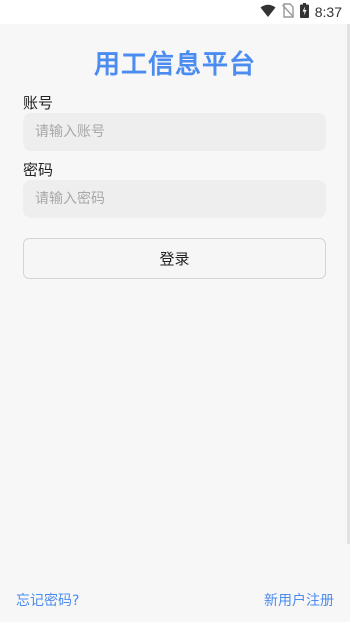 This screenshot has height=622, width=350. What do you see at coordinates (287, 12) in the screenshot?
I see `no-sim-icon` at bounding box center [287, 12].